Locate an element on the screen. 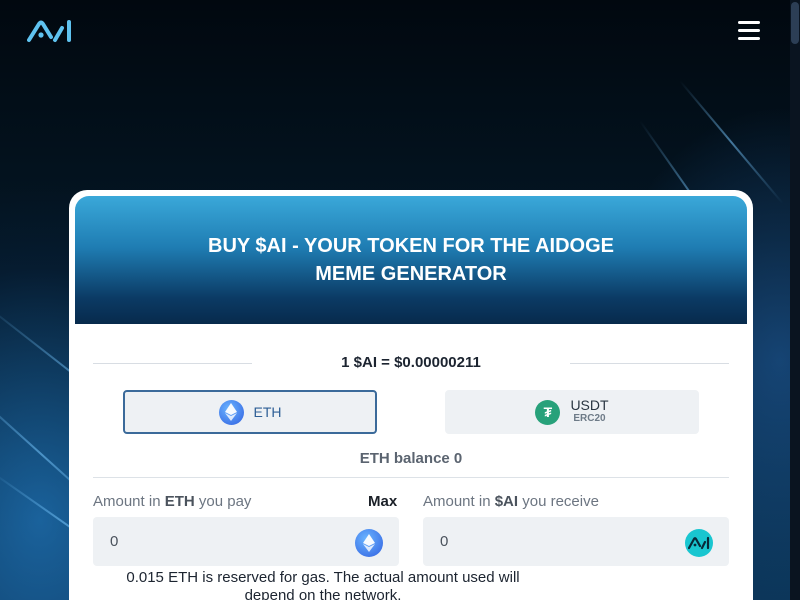 The height and width of the screenshot is (600, 800). eth-token-button: ETH is located at coordinates (250, 412).